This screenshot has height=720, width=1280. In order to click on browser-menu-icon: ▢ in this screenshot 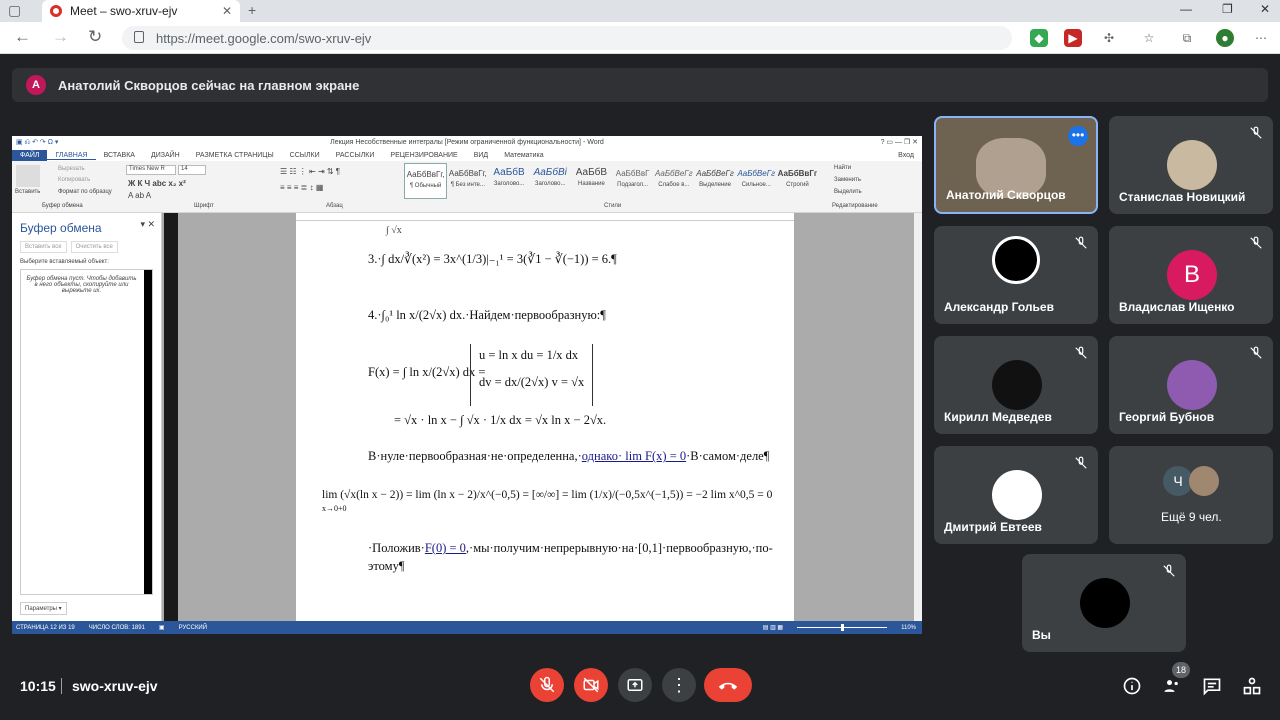, I will do `click(14, 10)`.